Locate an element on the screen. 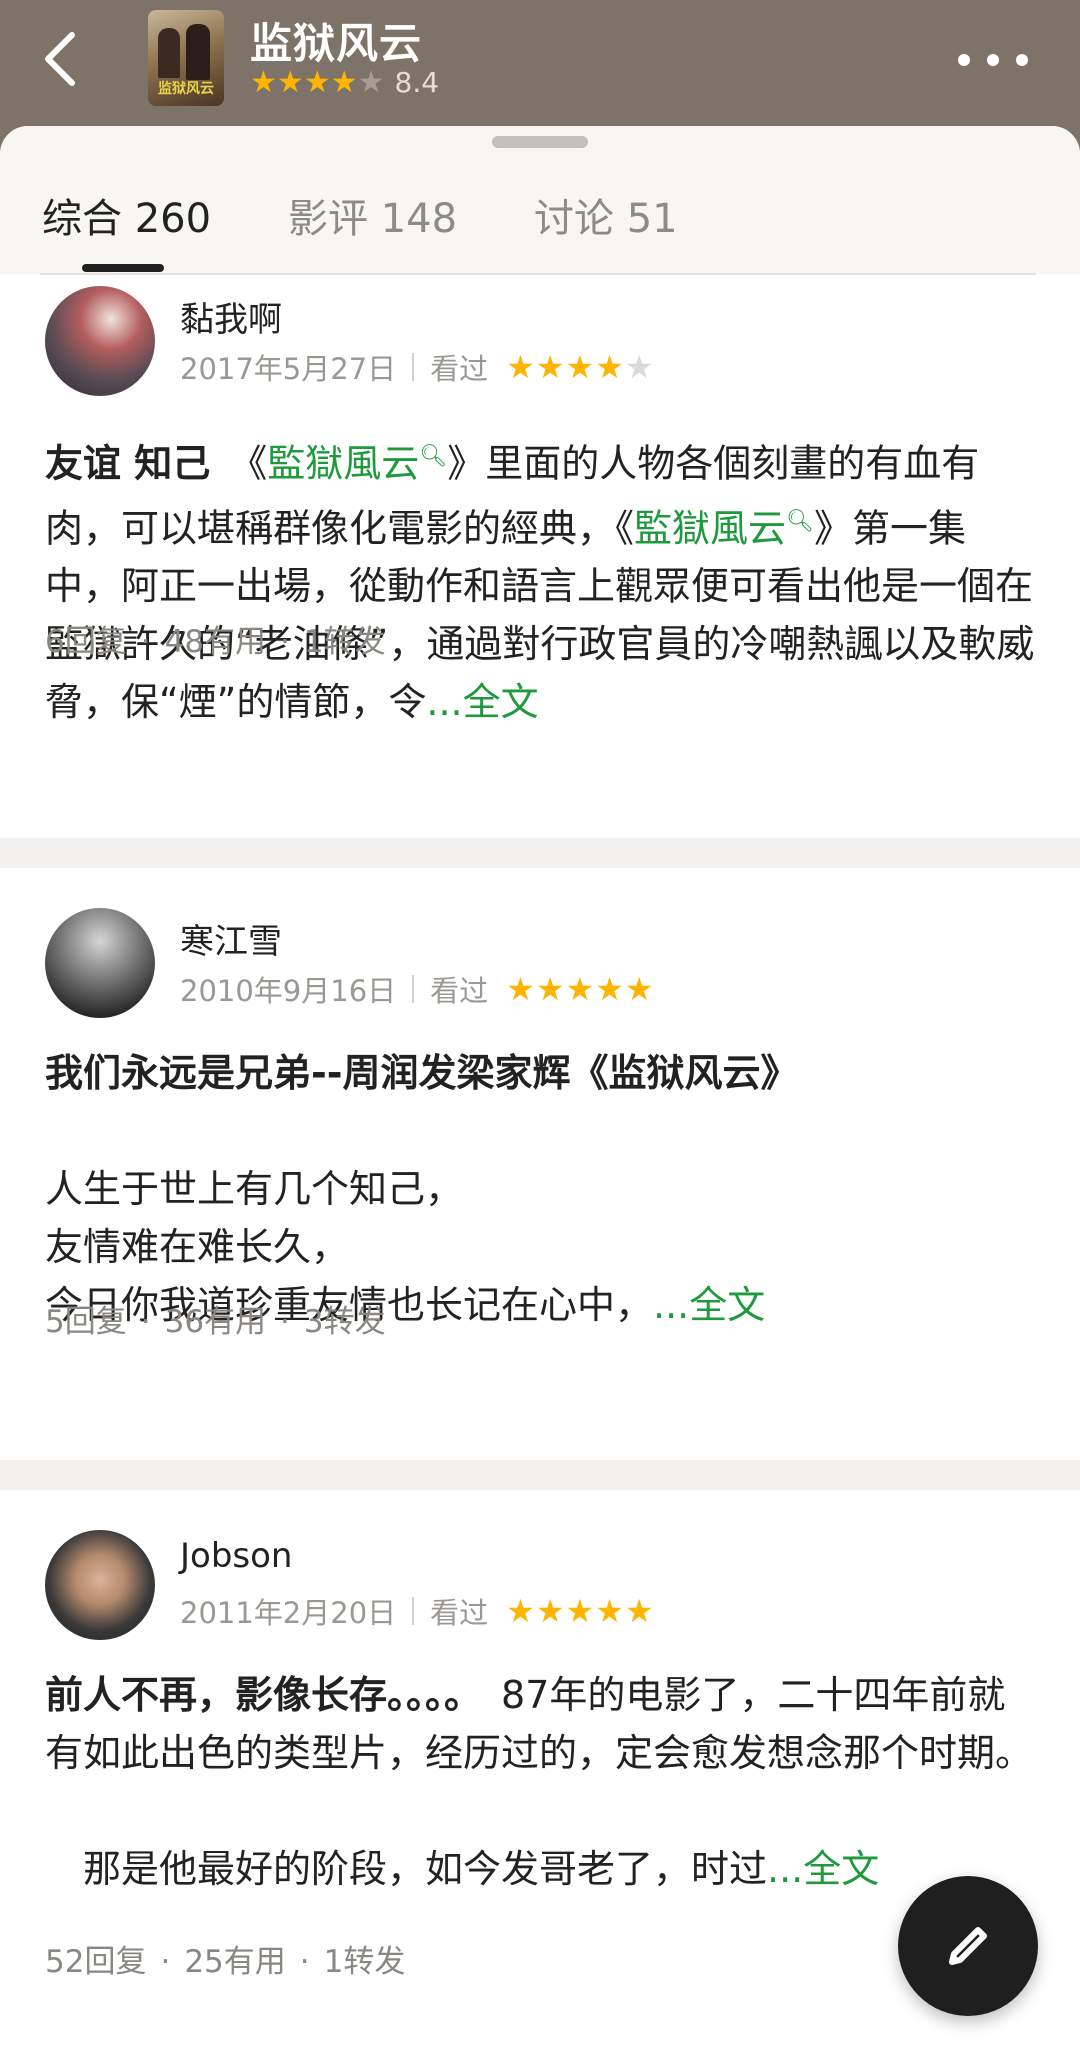 The width and height of the screenshot is (1080, 2067). review-text-part: 《 is located at coordinates (258, 463).